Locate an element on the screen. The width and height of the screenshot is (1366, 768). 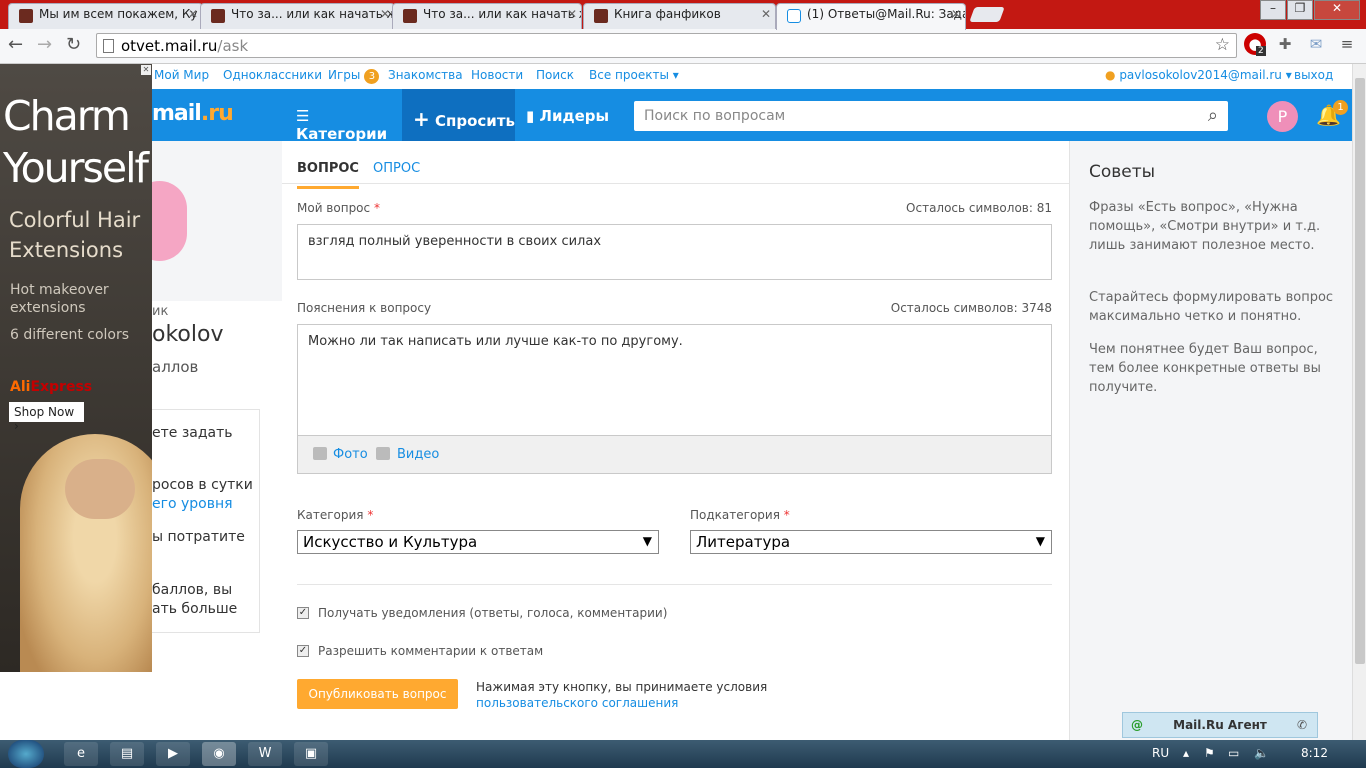
ie-icon: e is located at coordinates (81, 754).